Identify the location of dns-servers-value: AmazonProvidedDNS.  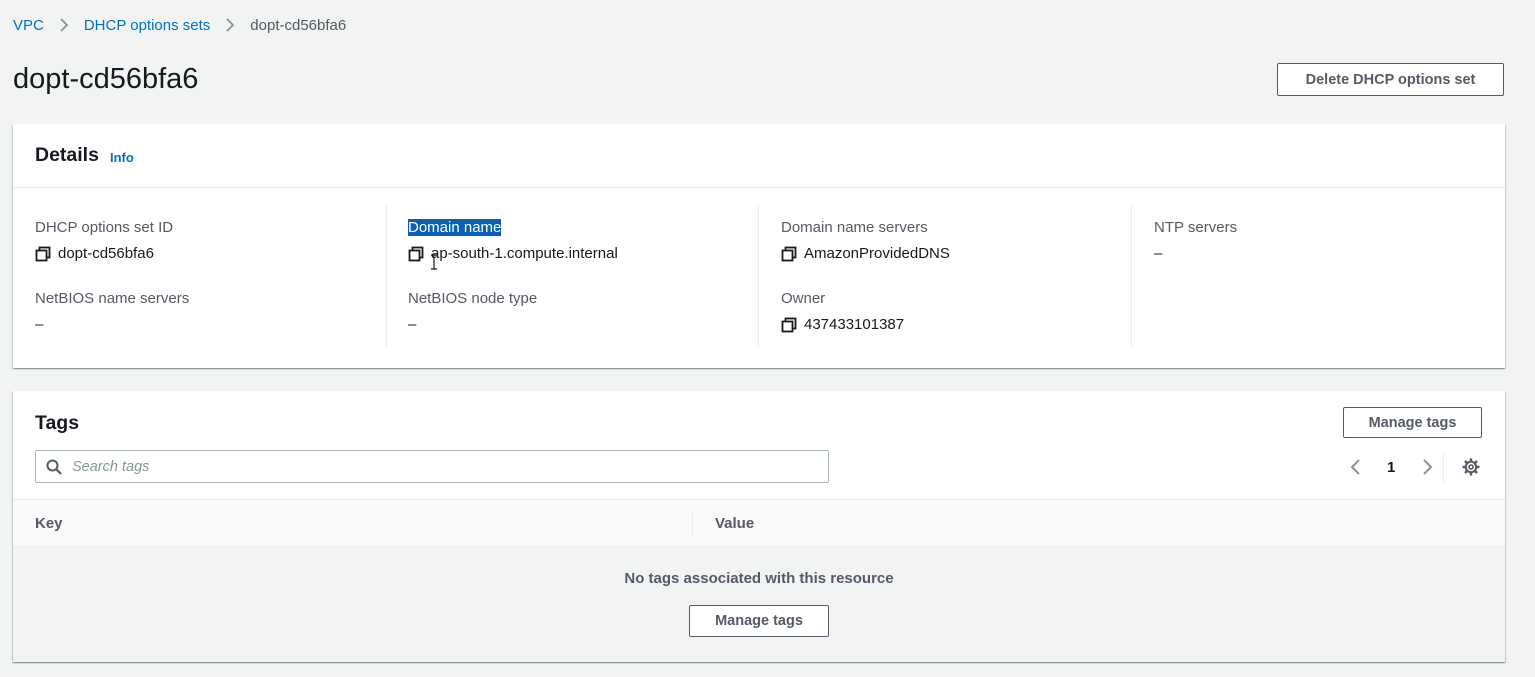
(865, 253).